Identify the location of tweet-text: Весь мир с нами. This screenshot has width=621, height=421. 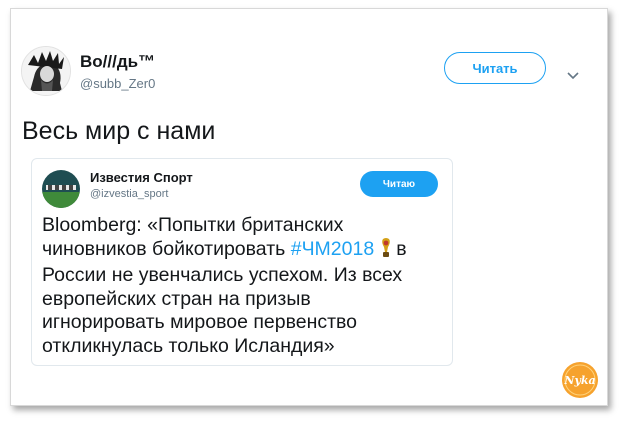
(119, 131).